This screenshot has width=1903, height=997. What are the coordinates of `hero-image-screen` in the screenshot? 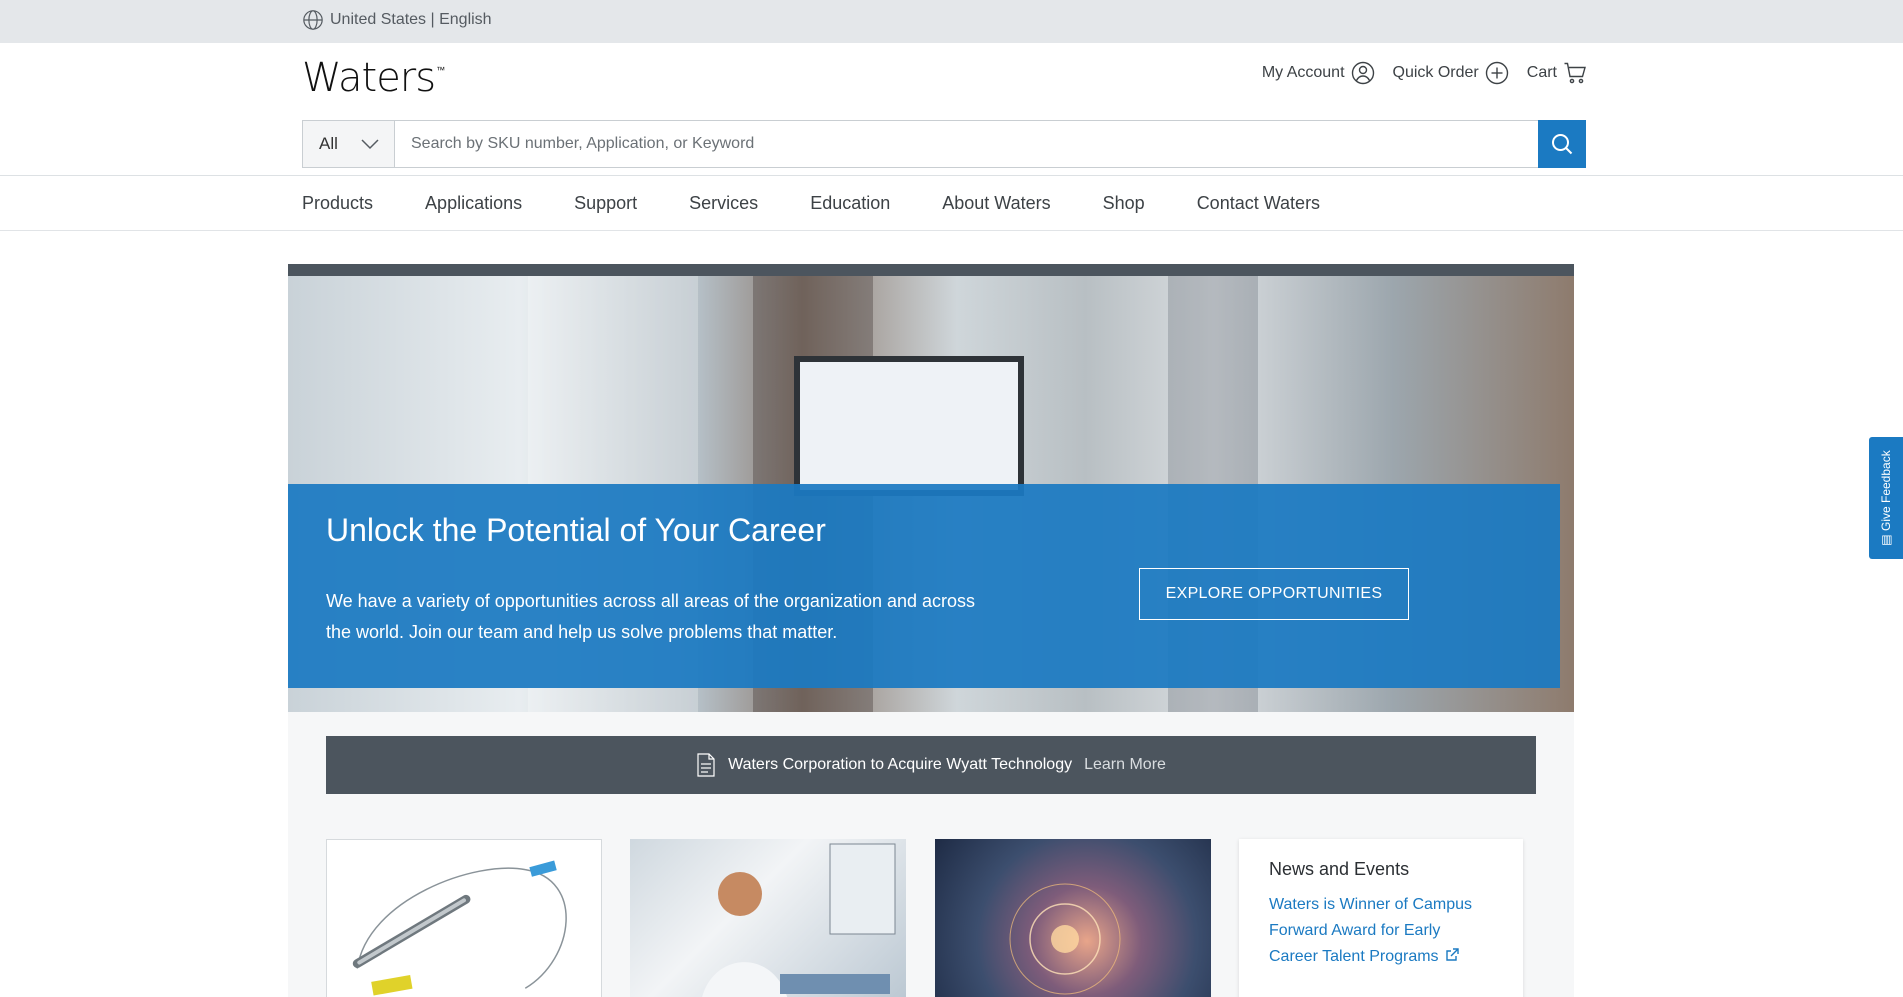 It's located at (909, 426).